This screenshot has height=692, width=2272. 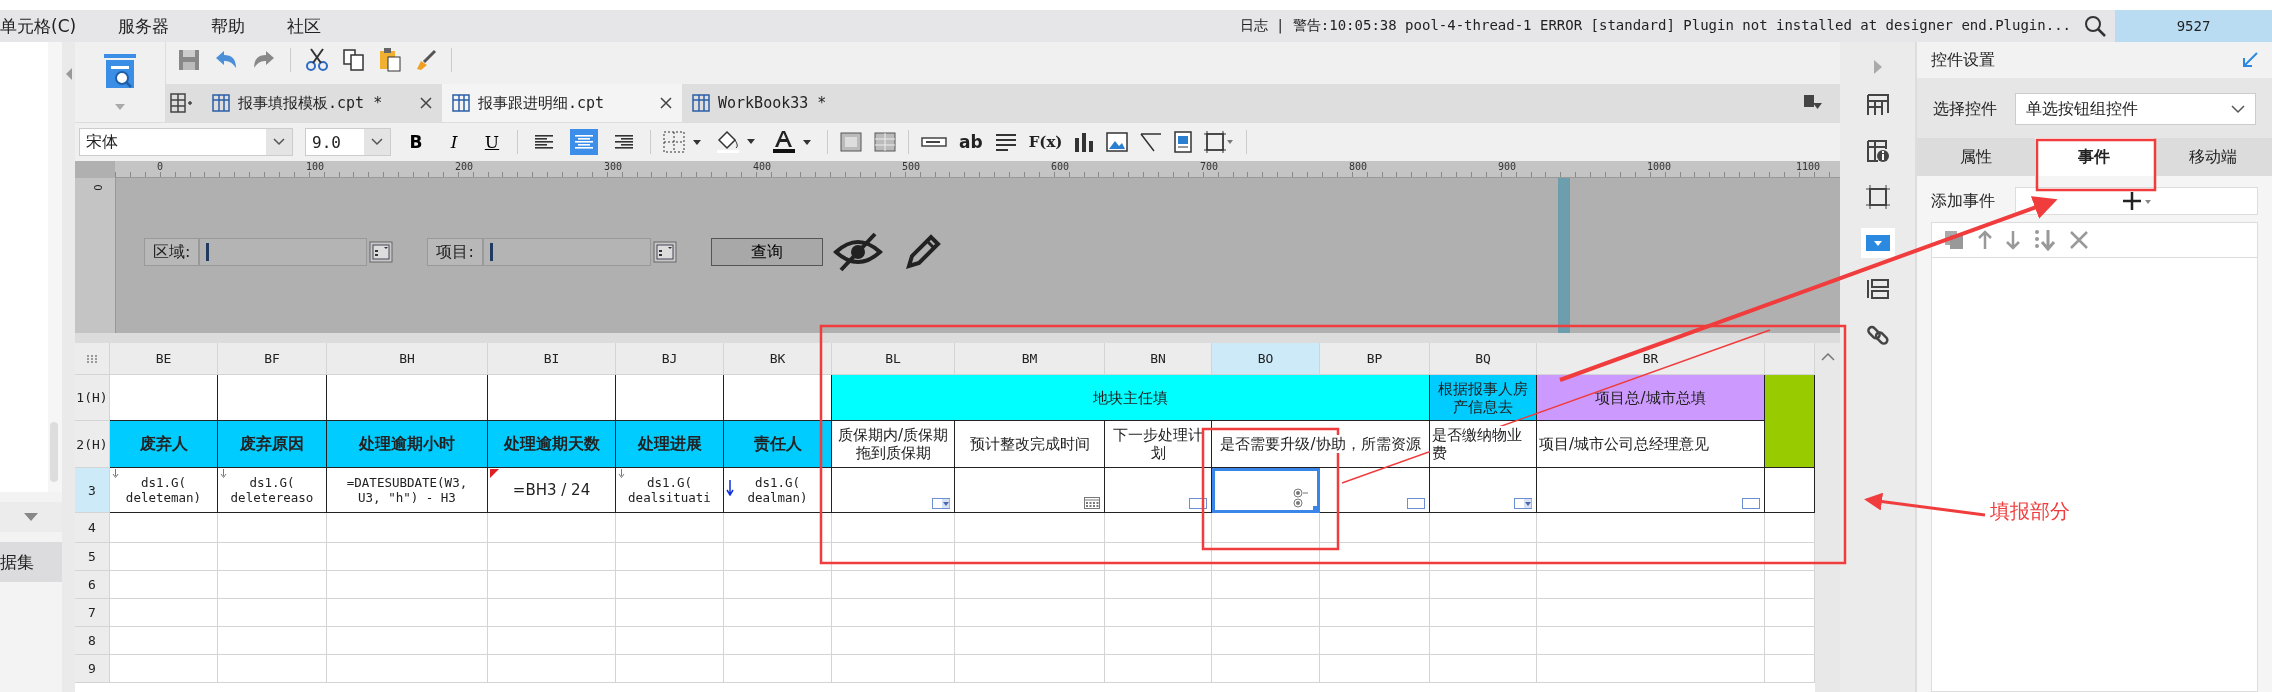 What do you see at coordinates (144, 26) in the screenshot?
I see `menu-item: 服务器` at bounding box center [144, 26].